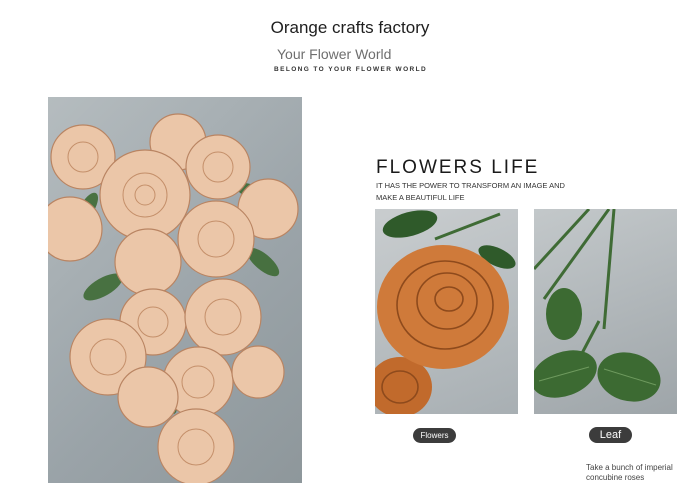 The width and height of the screenshot is (700, 502). Describe the element at coordinates (446, 311) in the screenshot. I see `rose-closeup-photo` at that location.